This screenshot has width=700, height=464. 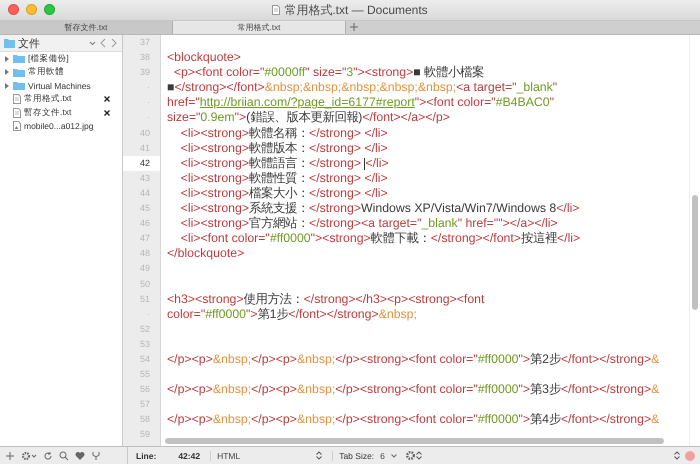 What do you see at coordinates (228, 455) in the screenshot?
I see `syntax-selector: HTML` at bounding box center [228, 455].